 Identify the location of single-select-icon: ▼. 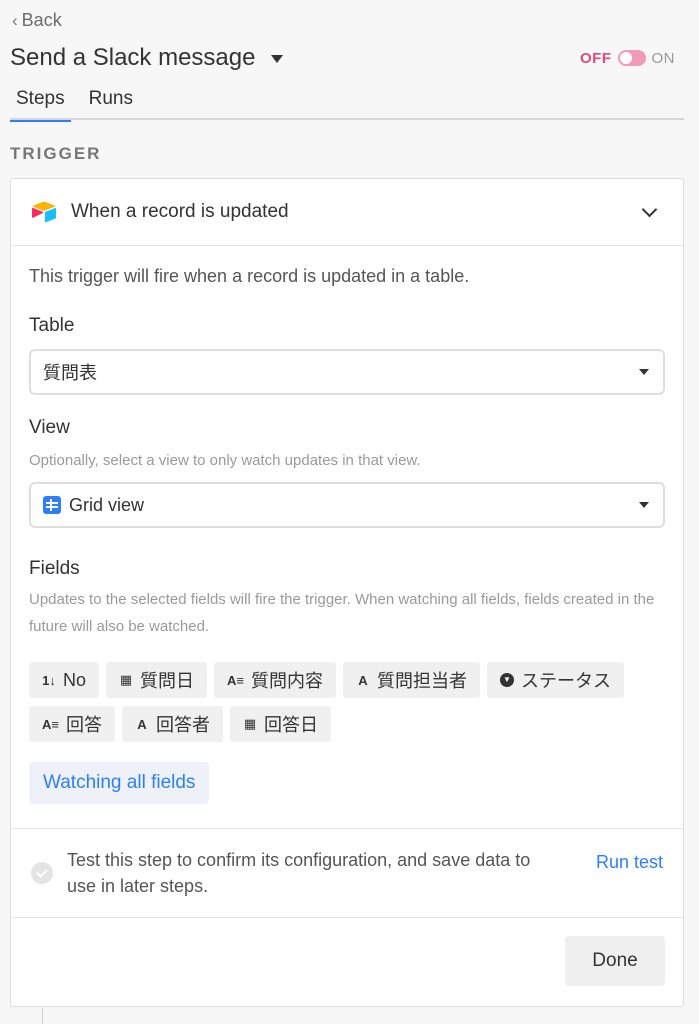
(507, 680).